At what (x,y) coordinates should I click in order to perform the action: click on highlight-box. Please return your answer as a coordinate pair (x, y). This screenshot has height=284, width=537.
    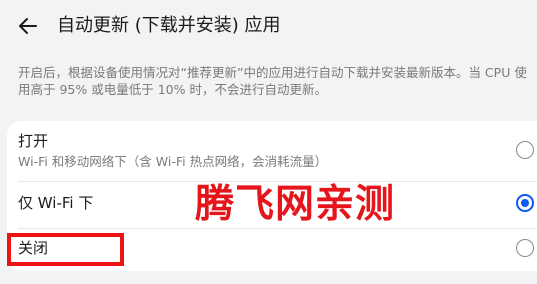
    Looking at the image, I should click on (65, 249).